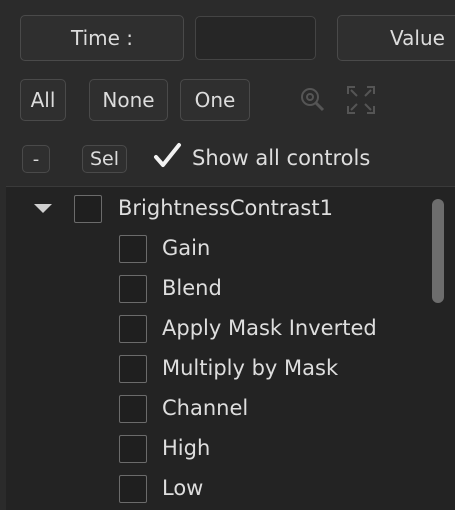 The width and height of the screenshot is (455, 510). Describe the element at coordinates (281, 158) in the screenshot. I see `show-all-controls-label: Show all controls` at that location.